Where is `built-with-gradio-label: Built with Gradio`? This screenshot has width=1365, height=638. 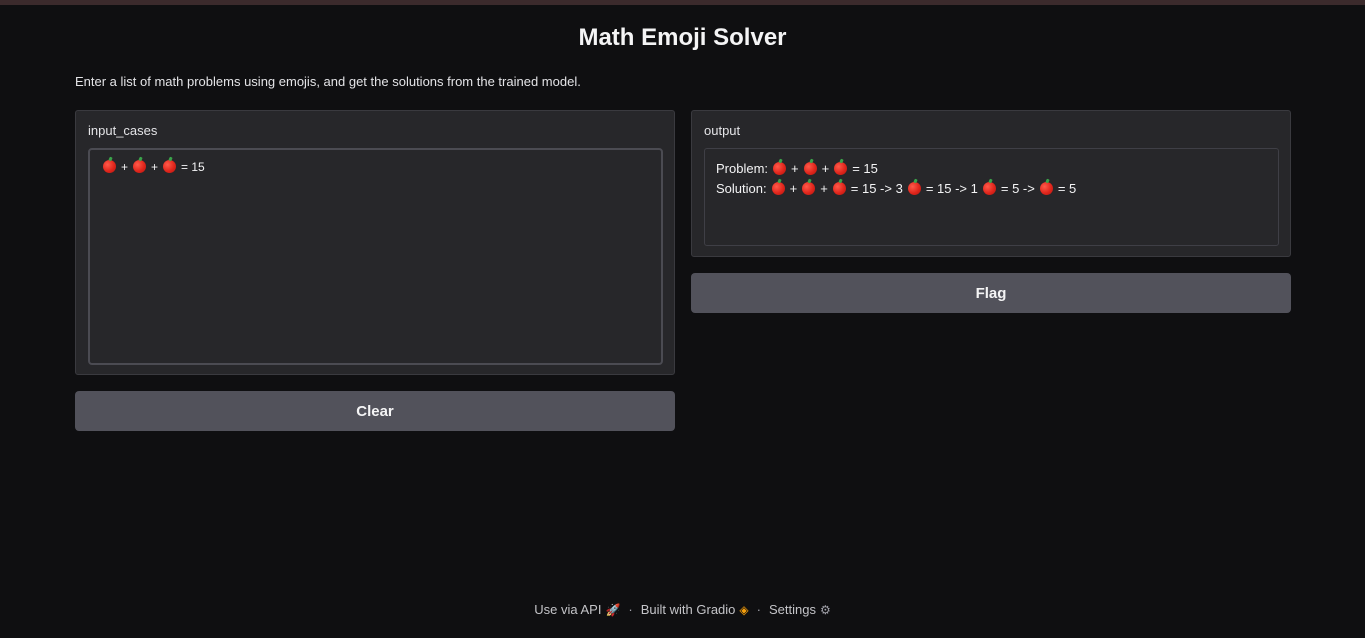 built-with-gradio-label: Built with Gradio is located at coordinates (688, 609).